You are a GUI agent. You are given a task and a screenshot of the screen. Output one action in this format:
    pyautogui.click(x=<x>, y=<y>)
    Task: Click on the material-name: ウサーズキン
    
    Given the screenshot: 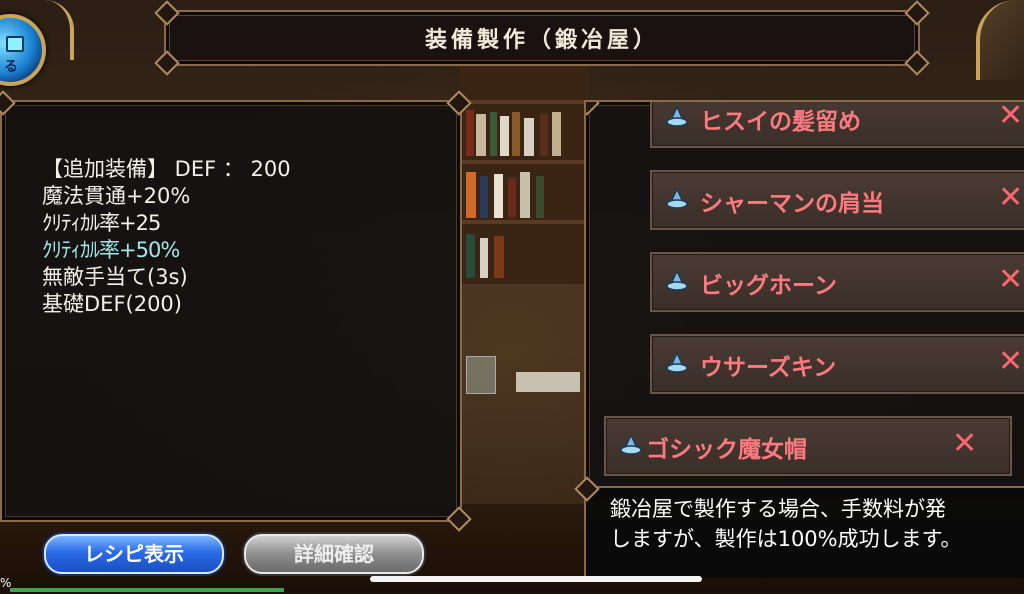 What is the action you would take?
    pyautogui.click(x=768, y=368)
    